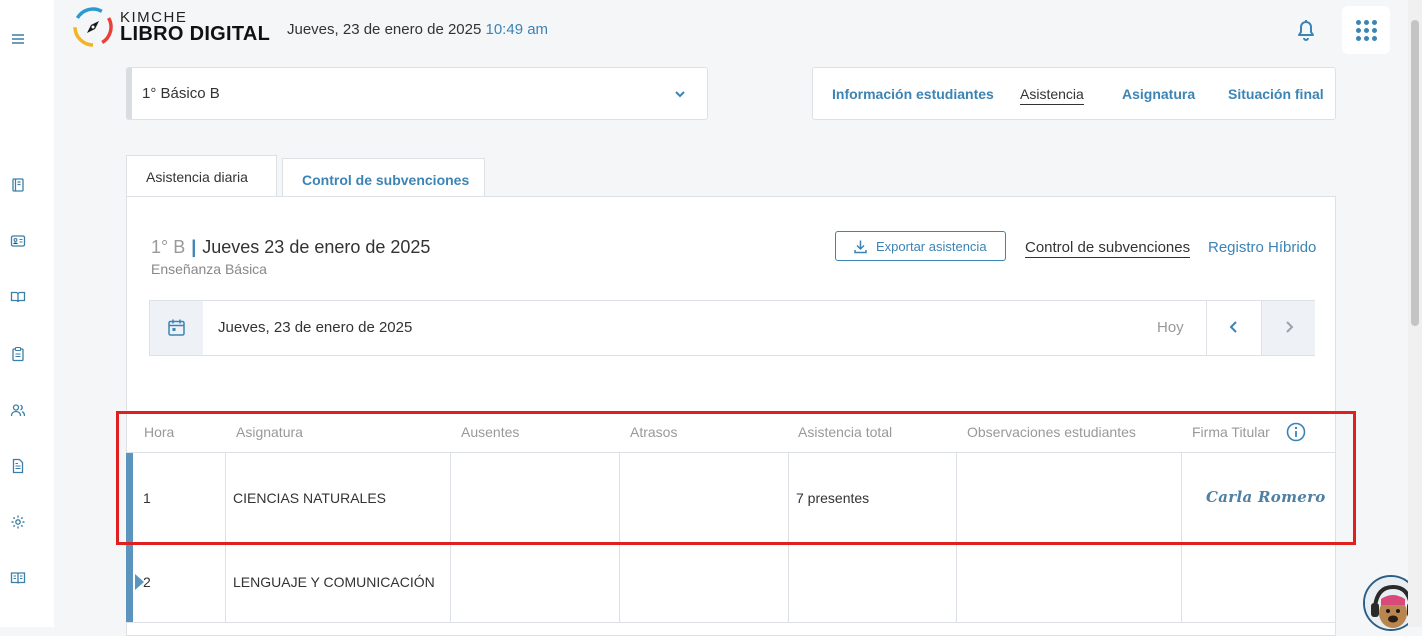  Describe the element at coordinates (833, 498) in the screenshot. I see `row-asistencia-total: 7 presentes` at that location.